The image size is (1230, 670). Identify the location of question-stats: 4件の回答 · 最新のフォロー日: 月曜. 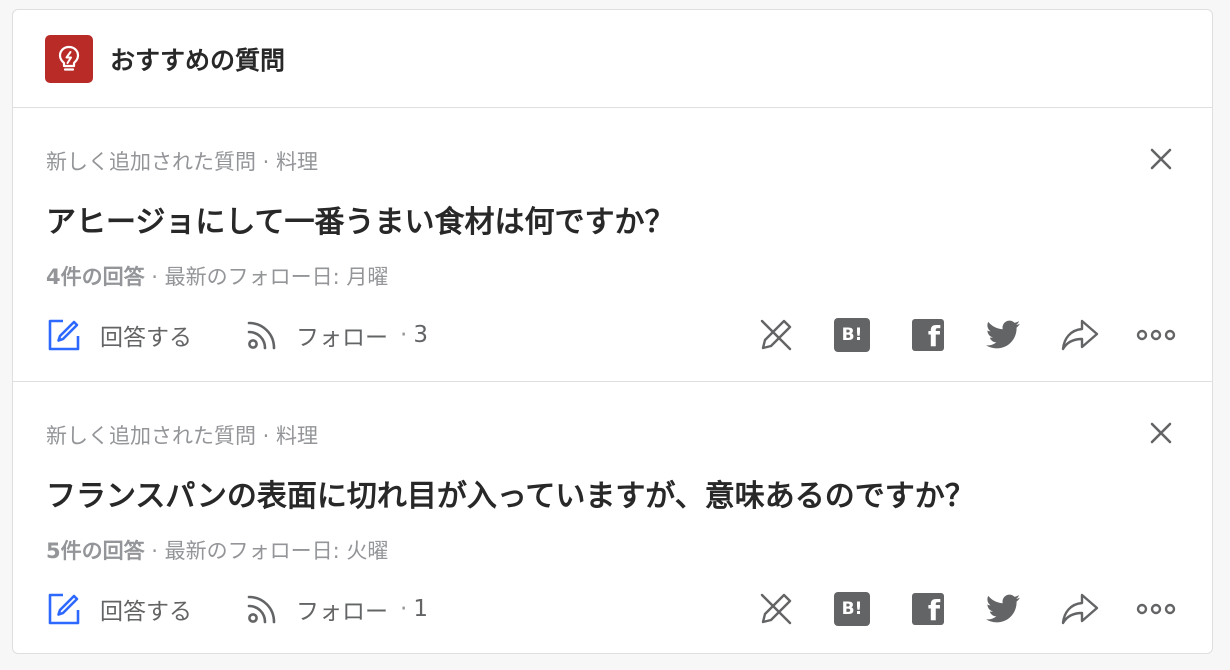
(217, 276).